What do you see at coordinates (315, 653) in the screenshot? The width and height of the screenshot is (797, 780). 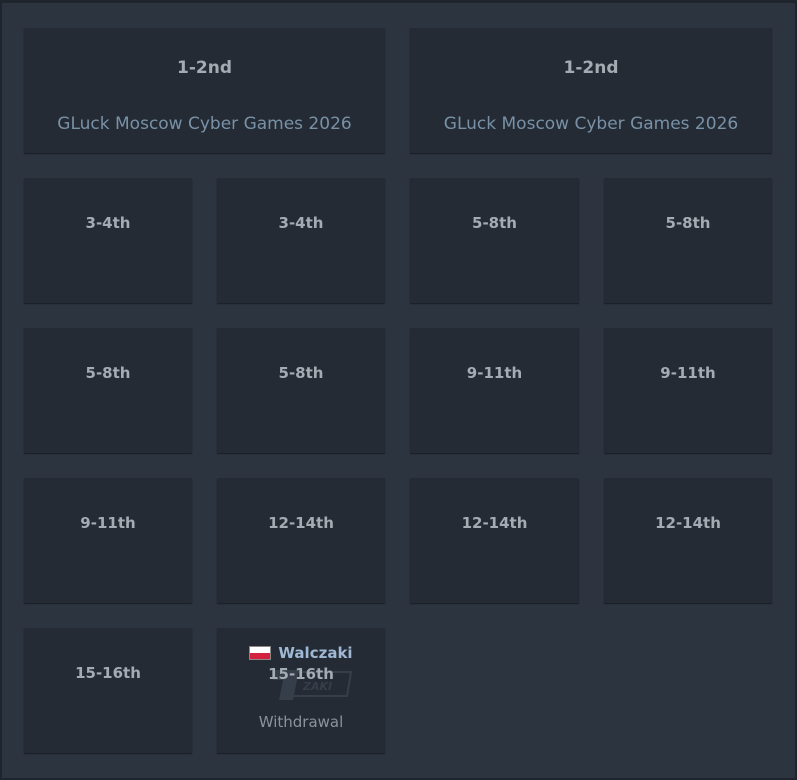 I see `team-name-link: Walczaki` at bounding box center [315, 653].